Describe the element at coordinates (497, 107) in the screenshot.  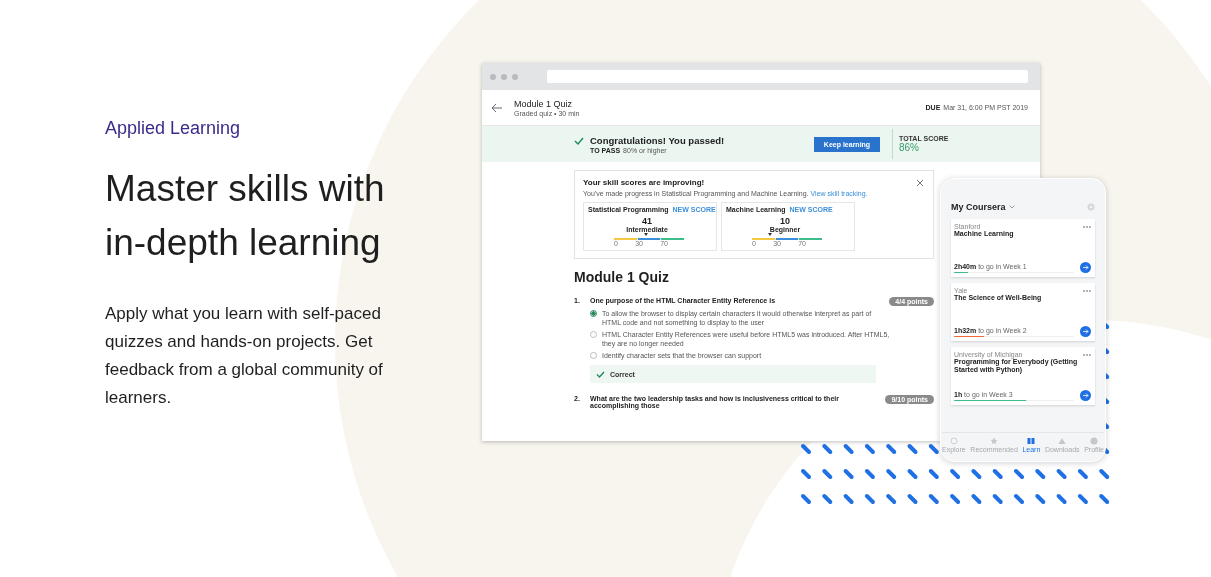
I see `back-arrow-icon` at that location.